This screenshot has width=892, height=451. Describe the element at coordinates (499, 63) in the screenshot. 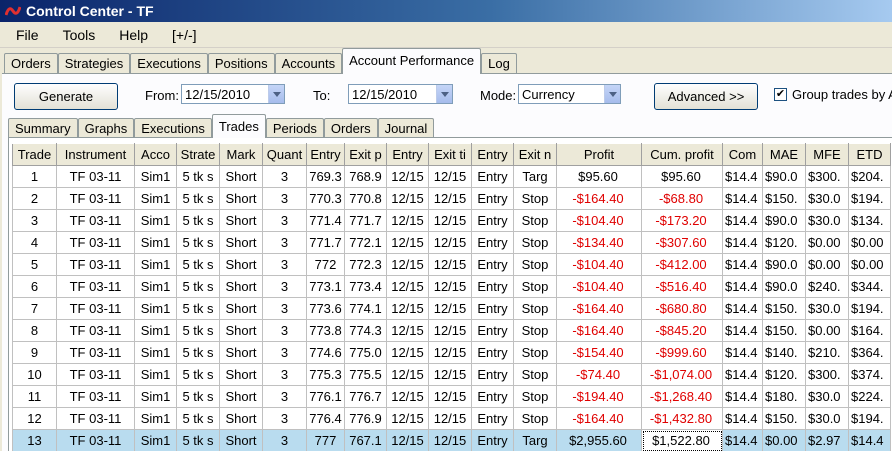

I see `tab-log: Log` at that location.